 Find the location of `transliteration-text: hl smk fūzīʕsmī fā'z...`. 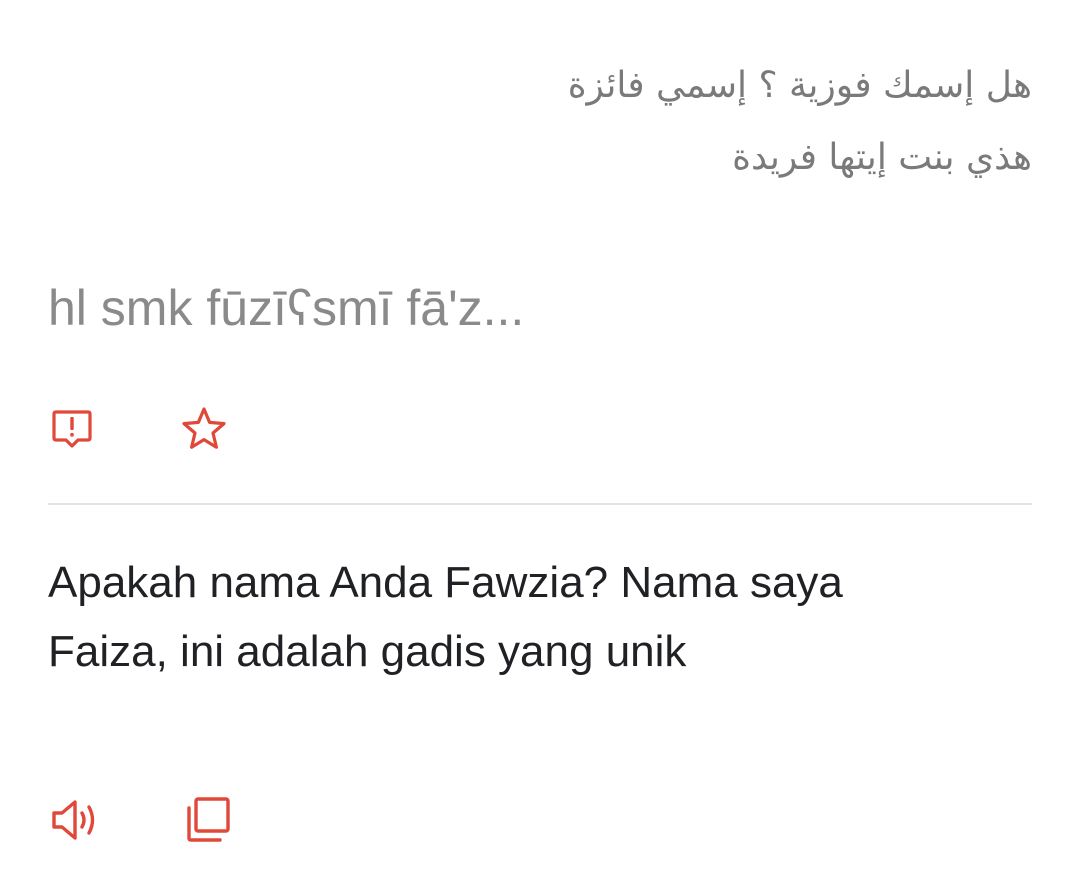

transliteration-text: hl smk fūzīʕsmī fā'z... is located at coordinates (286, 308).